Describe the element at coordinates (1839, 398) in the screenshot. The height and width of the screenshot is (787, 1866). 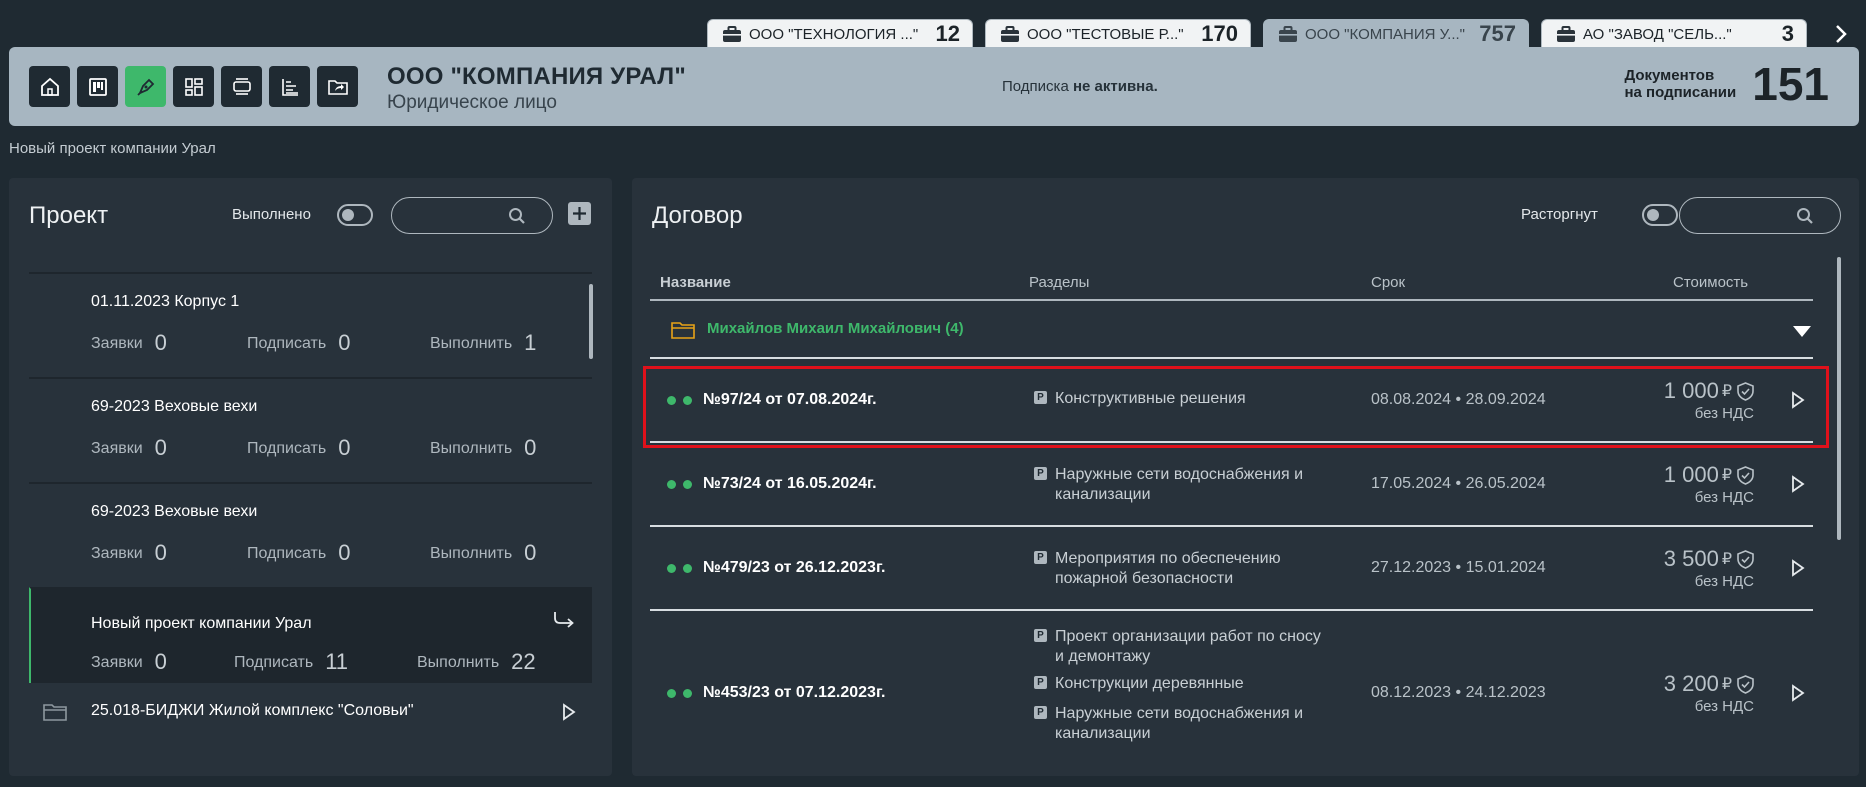
I see `contract-list-scrollbar` at that location.